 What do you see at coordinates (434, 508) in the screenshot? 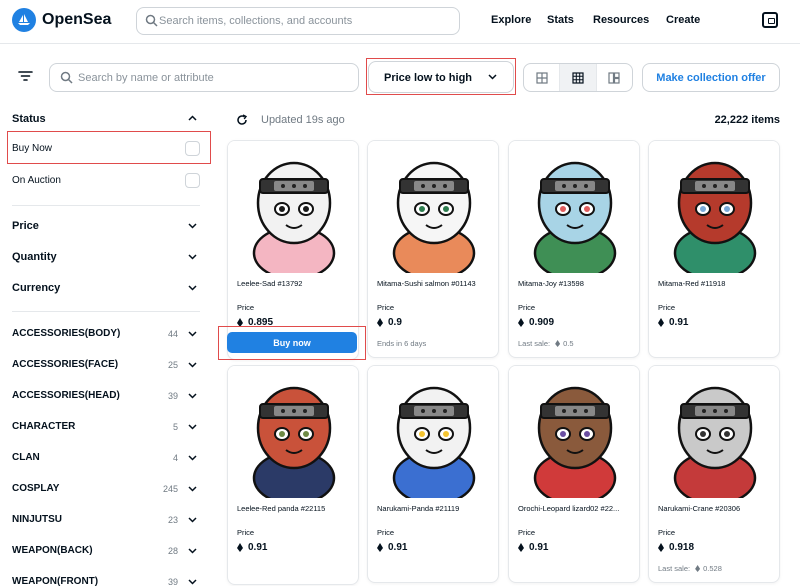
I see `nft-item-name: Narukami-Panda #21119` at bounding box center [434, 508].